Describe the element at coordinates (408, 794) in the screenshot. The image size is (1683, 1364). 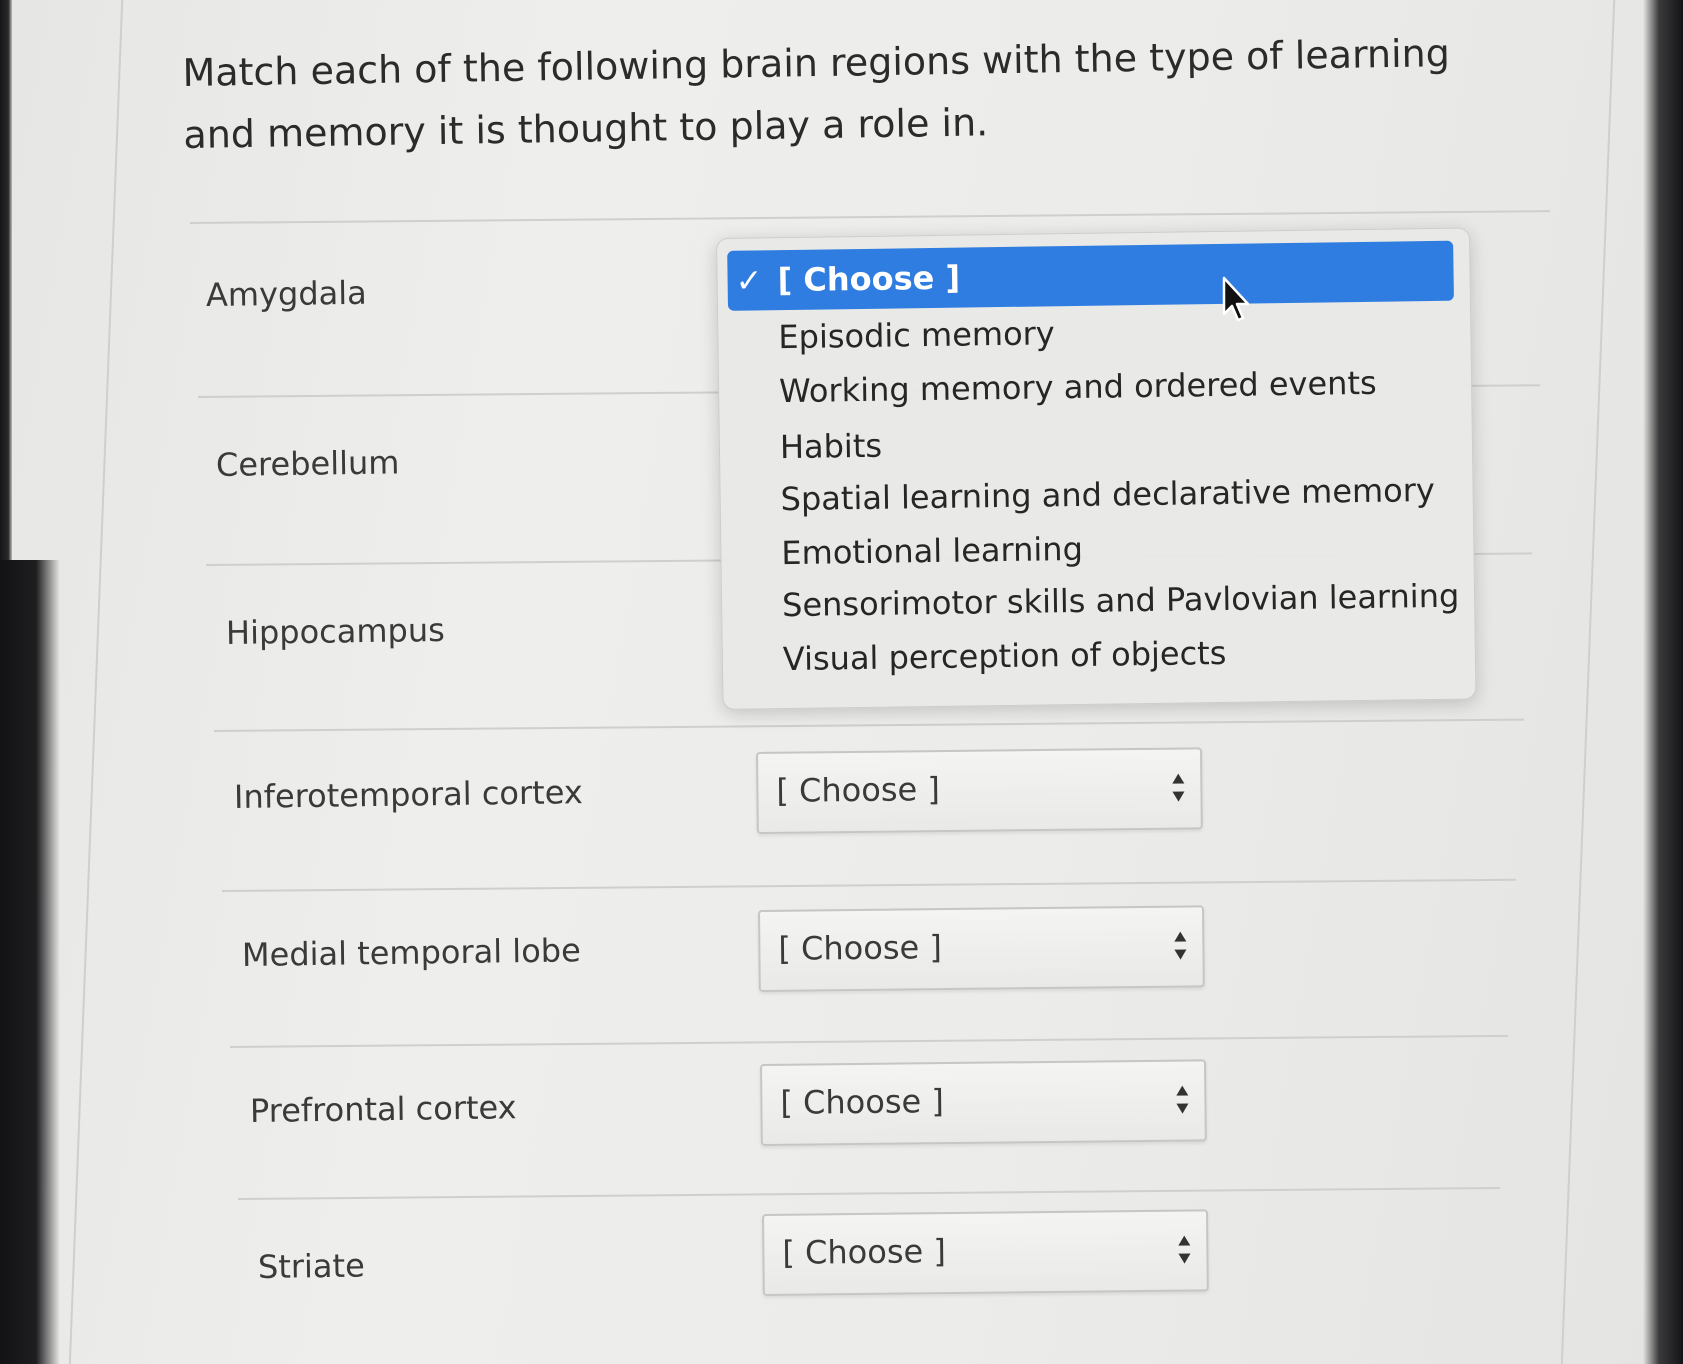
I see `row-label-inferotemporal-cortex: Inferotemporal cortex` at that location.